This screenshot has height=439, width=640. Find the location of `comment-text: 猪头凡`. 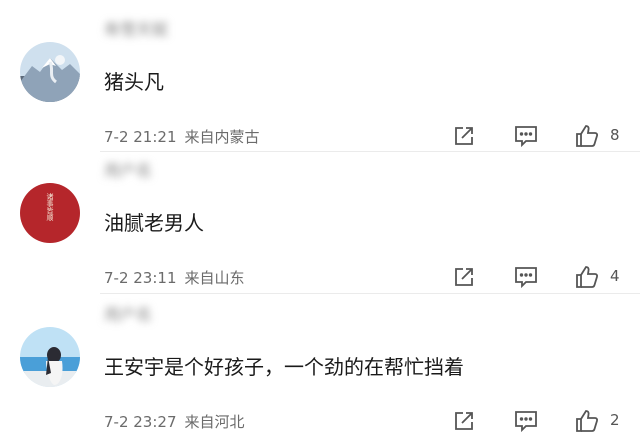

comment-text: 猪头凡 is located at coordinates (134, 82).